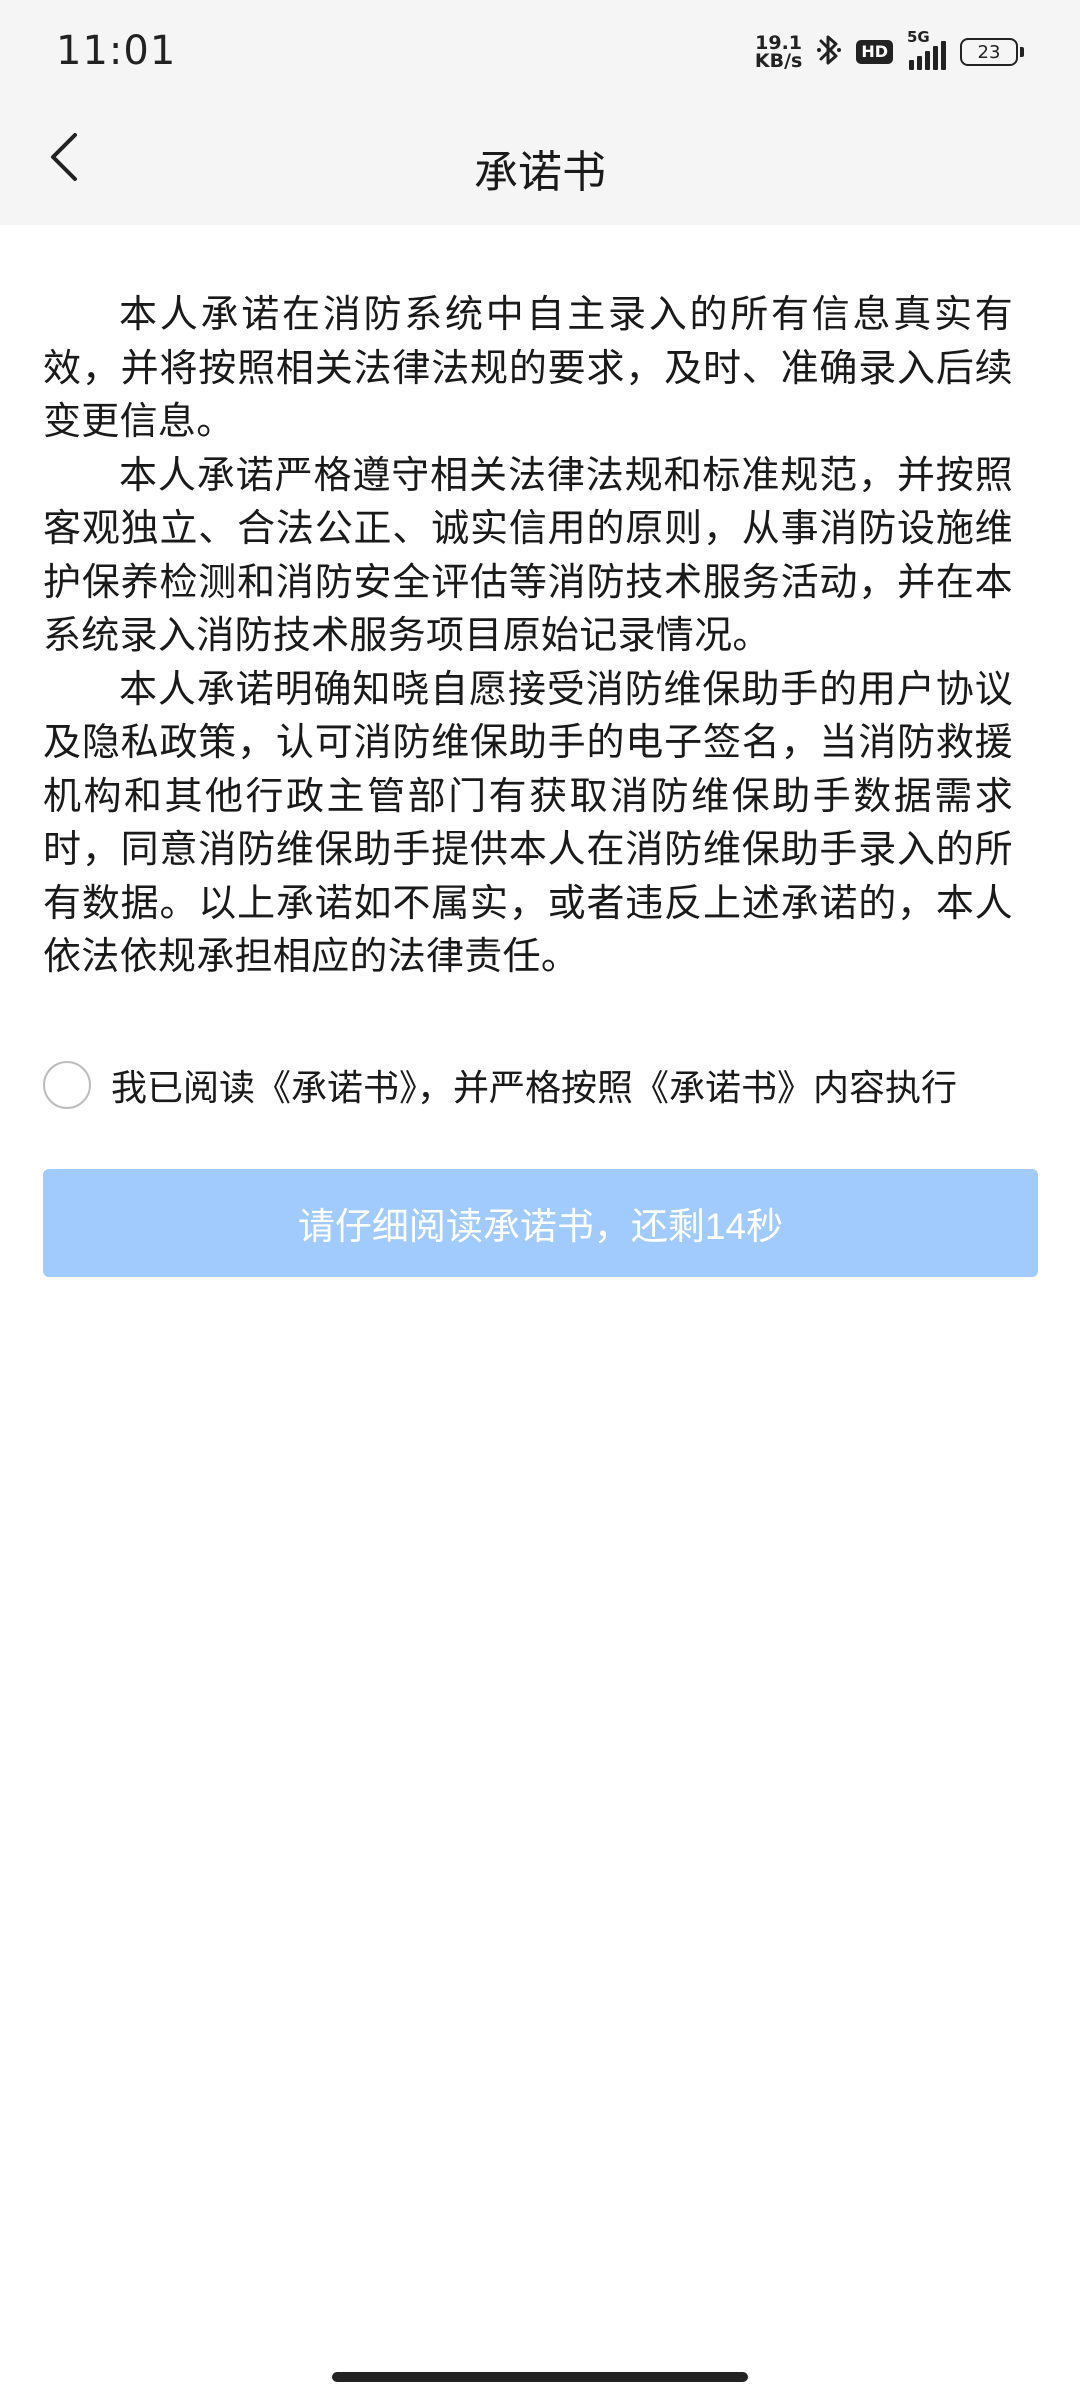 This screenshot has height=2400, width=1080. I want to click on network-speed: 19.1 KB/s, so click(778, 53).